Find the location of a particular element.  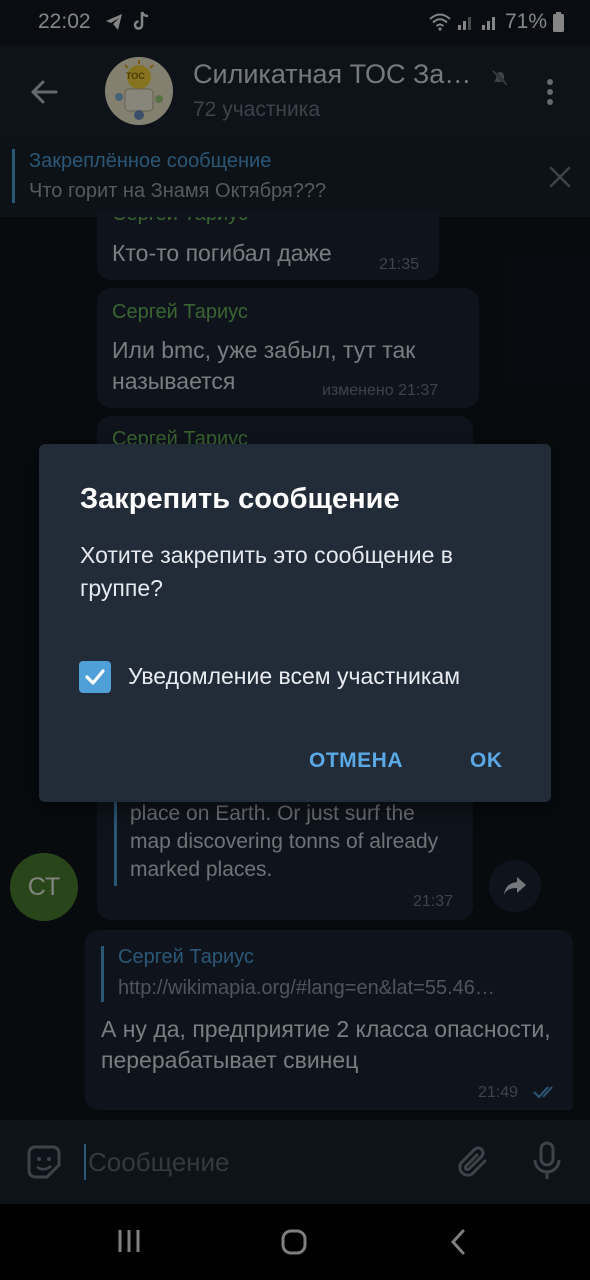

checkmark-icon is located at coordinates (95, 677).